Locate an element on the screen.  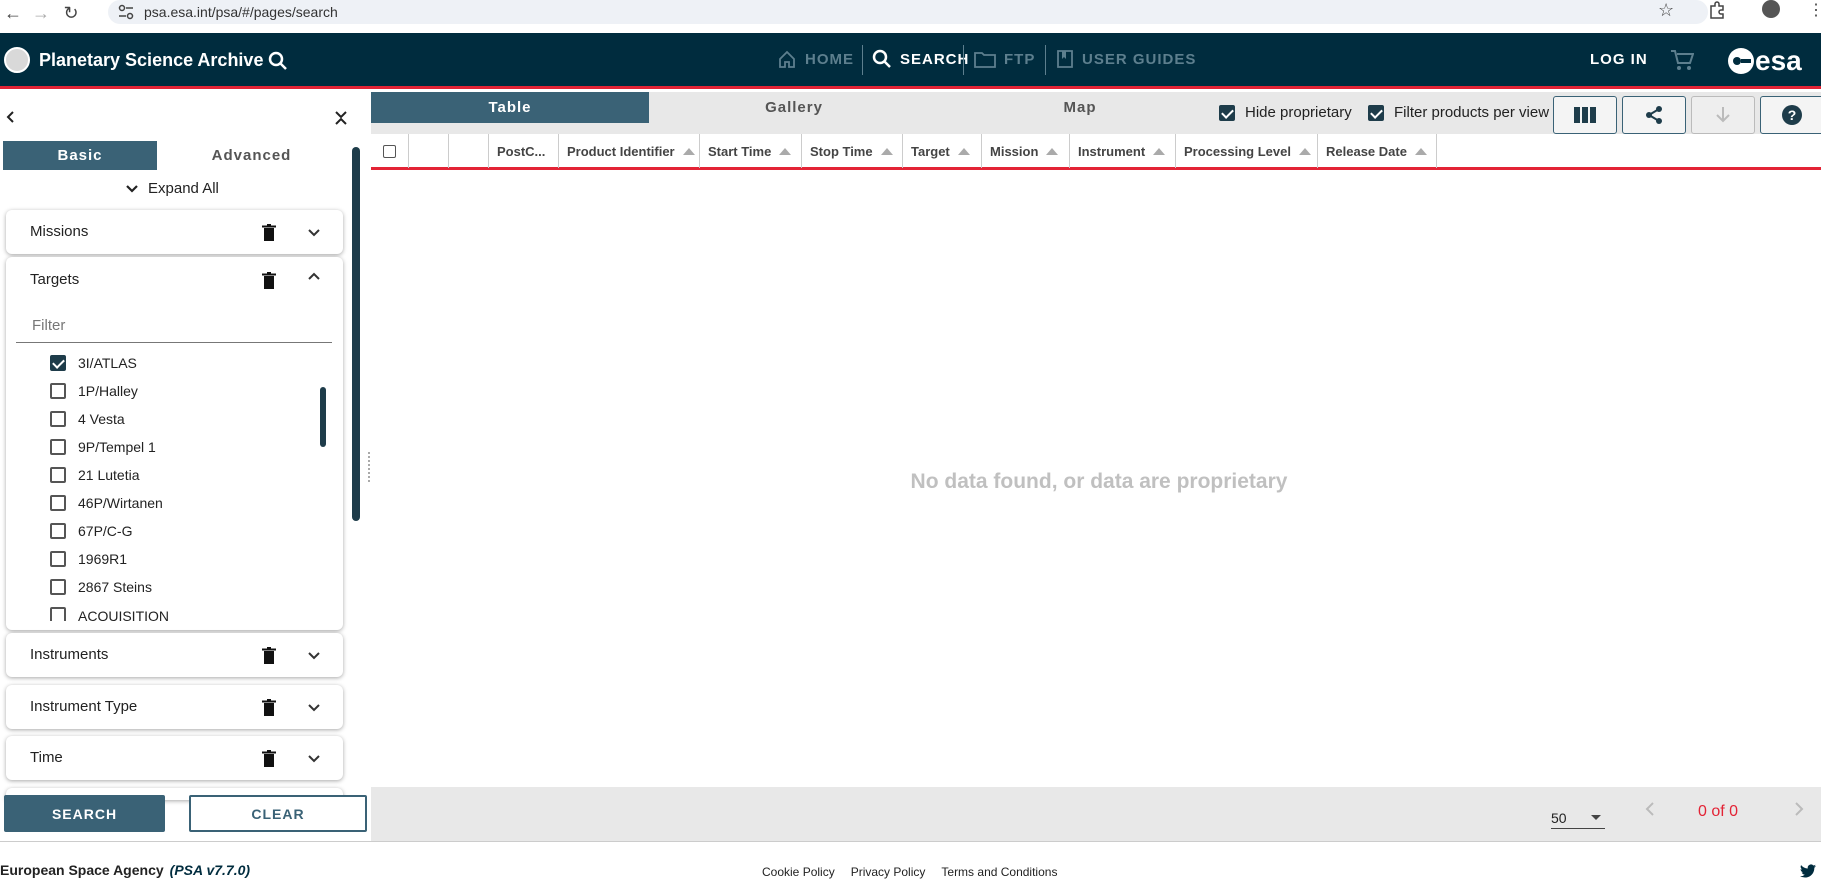
column-header-product-identifier: Product Identifier is located at coordinates (629, 151).